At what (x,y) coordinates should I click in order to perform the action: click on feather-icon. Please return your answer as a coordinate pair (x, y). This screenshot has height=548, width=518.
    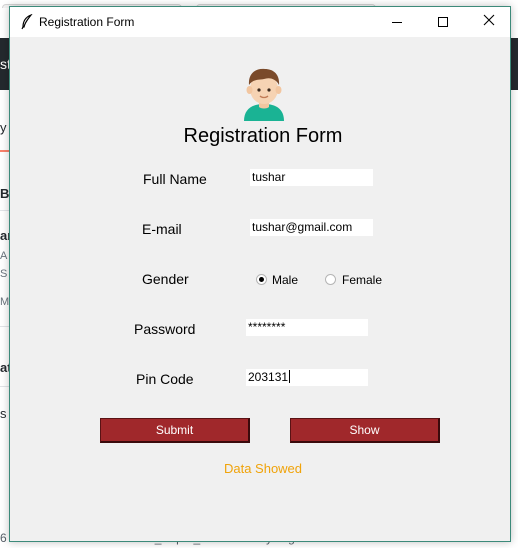
    Looking at the image, I should click on (27, 21).